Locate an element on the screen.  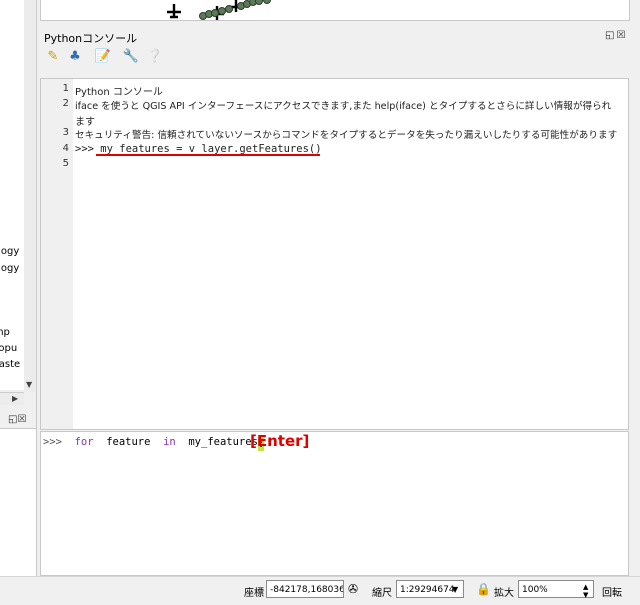
console-title: Pythonコンソール is located at coordinates (91, 38).